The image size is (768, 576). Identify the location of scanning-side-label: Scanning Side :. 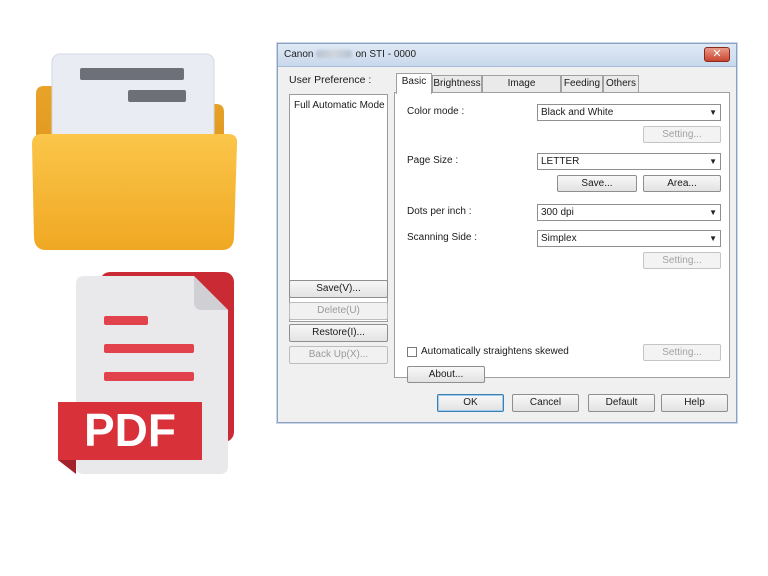
(442, 237).